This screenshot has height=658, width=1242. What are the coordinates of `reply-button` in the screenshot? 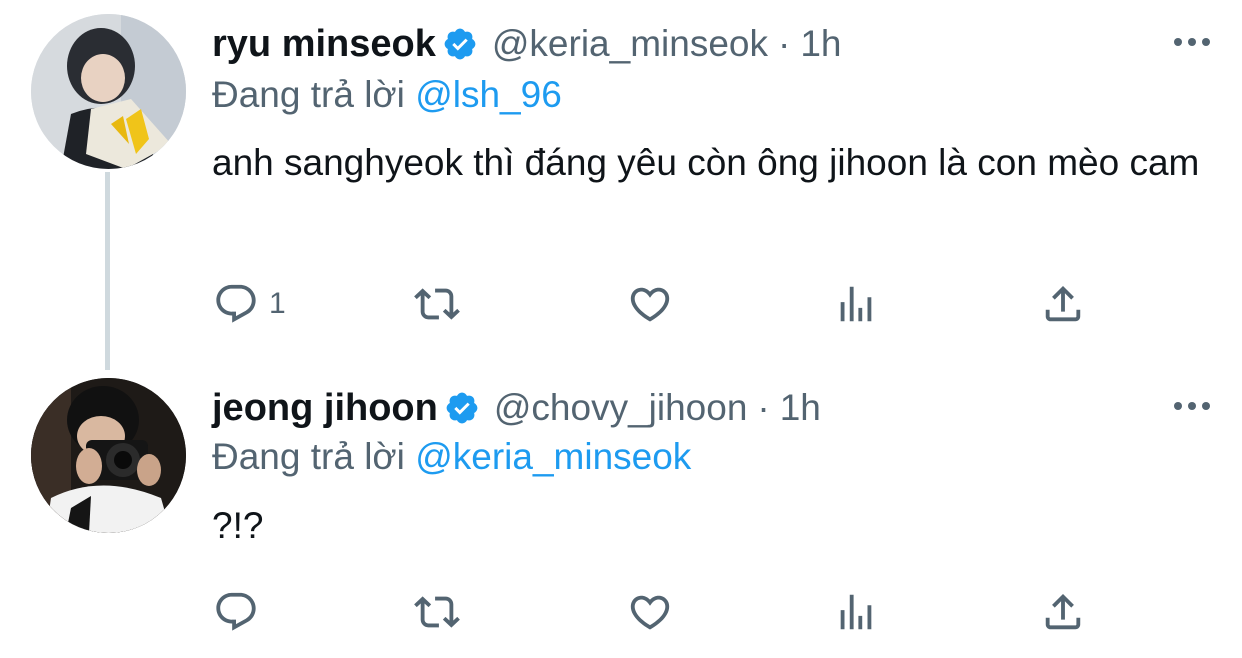 It's located at (241, 612).